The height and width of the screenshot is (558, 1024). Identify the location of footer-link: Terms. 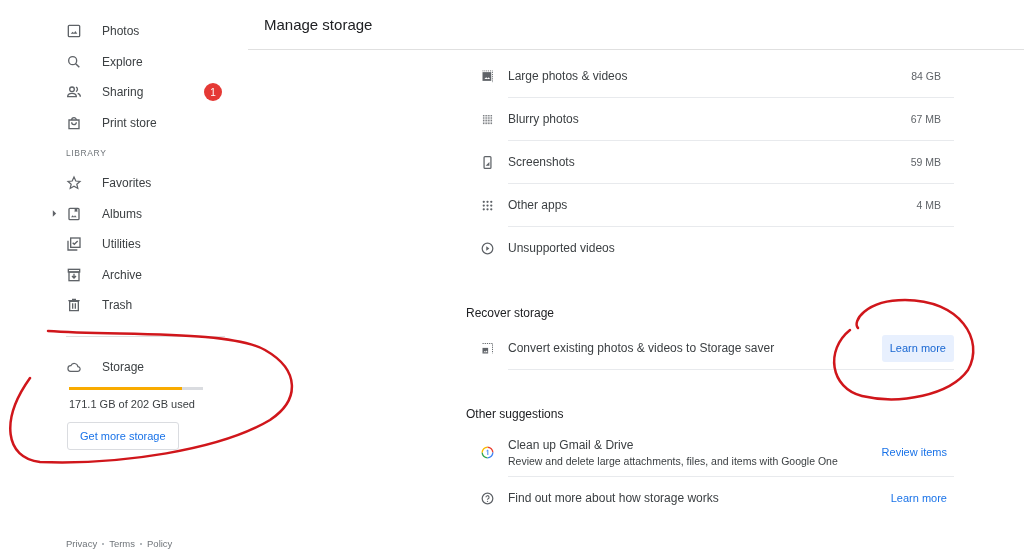
(122, 543).